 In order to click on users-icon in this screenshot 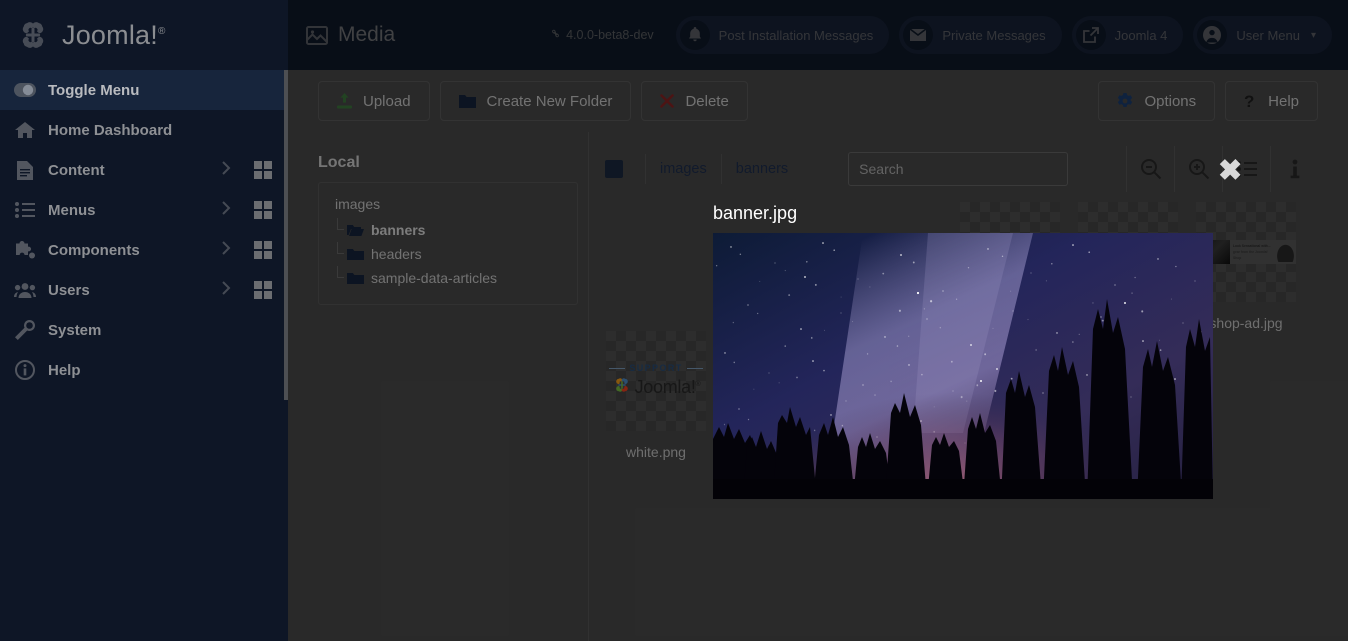, I will do `click(25, 290)`.